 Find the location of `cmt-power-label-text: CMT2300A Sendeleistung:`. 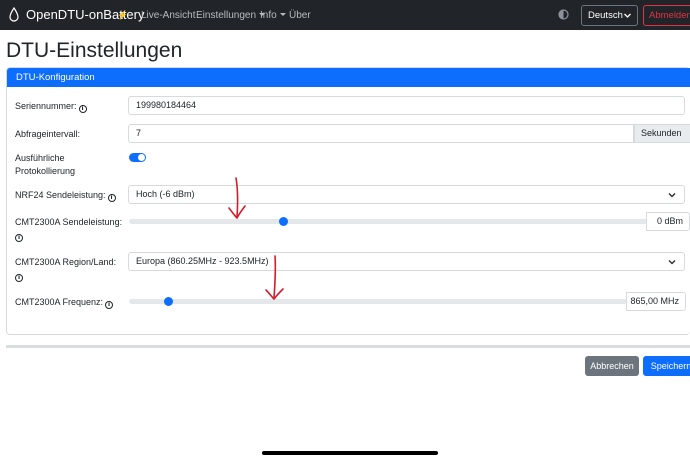

cmt-power-label-text: CMT2300A Sendeleistung: is located at coordinates (69, 222).